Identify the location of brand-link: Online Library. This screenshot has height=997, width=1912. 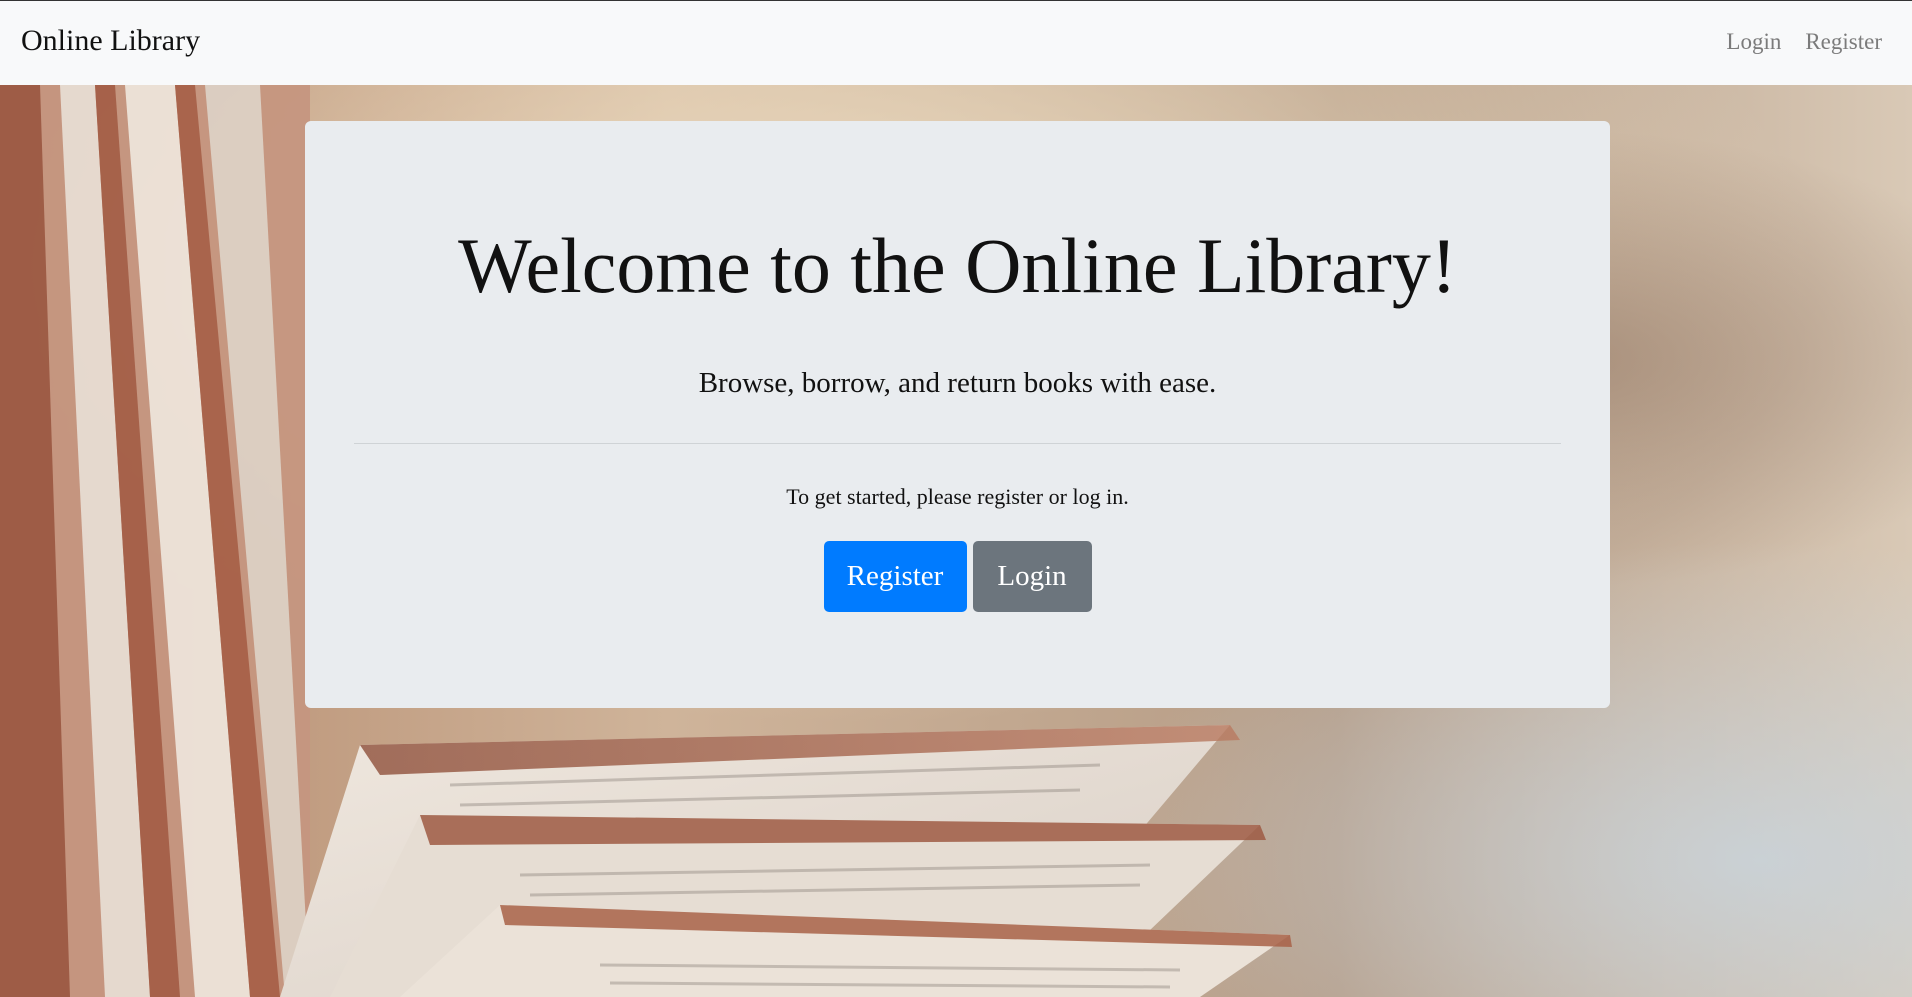
(110, 41).